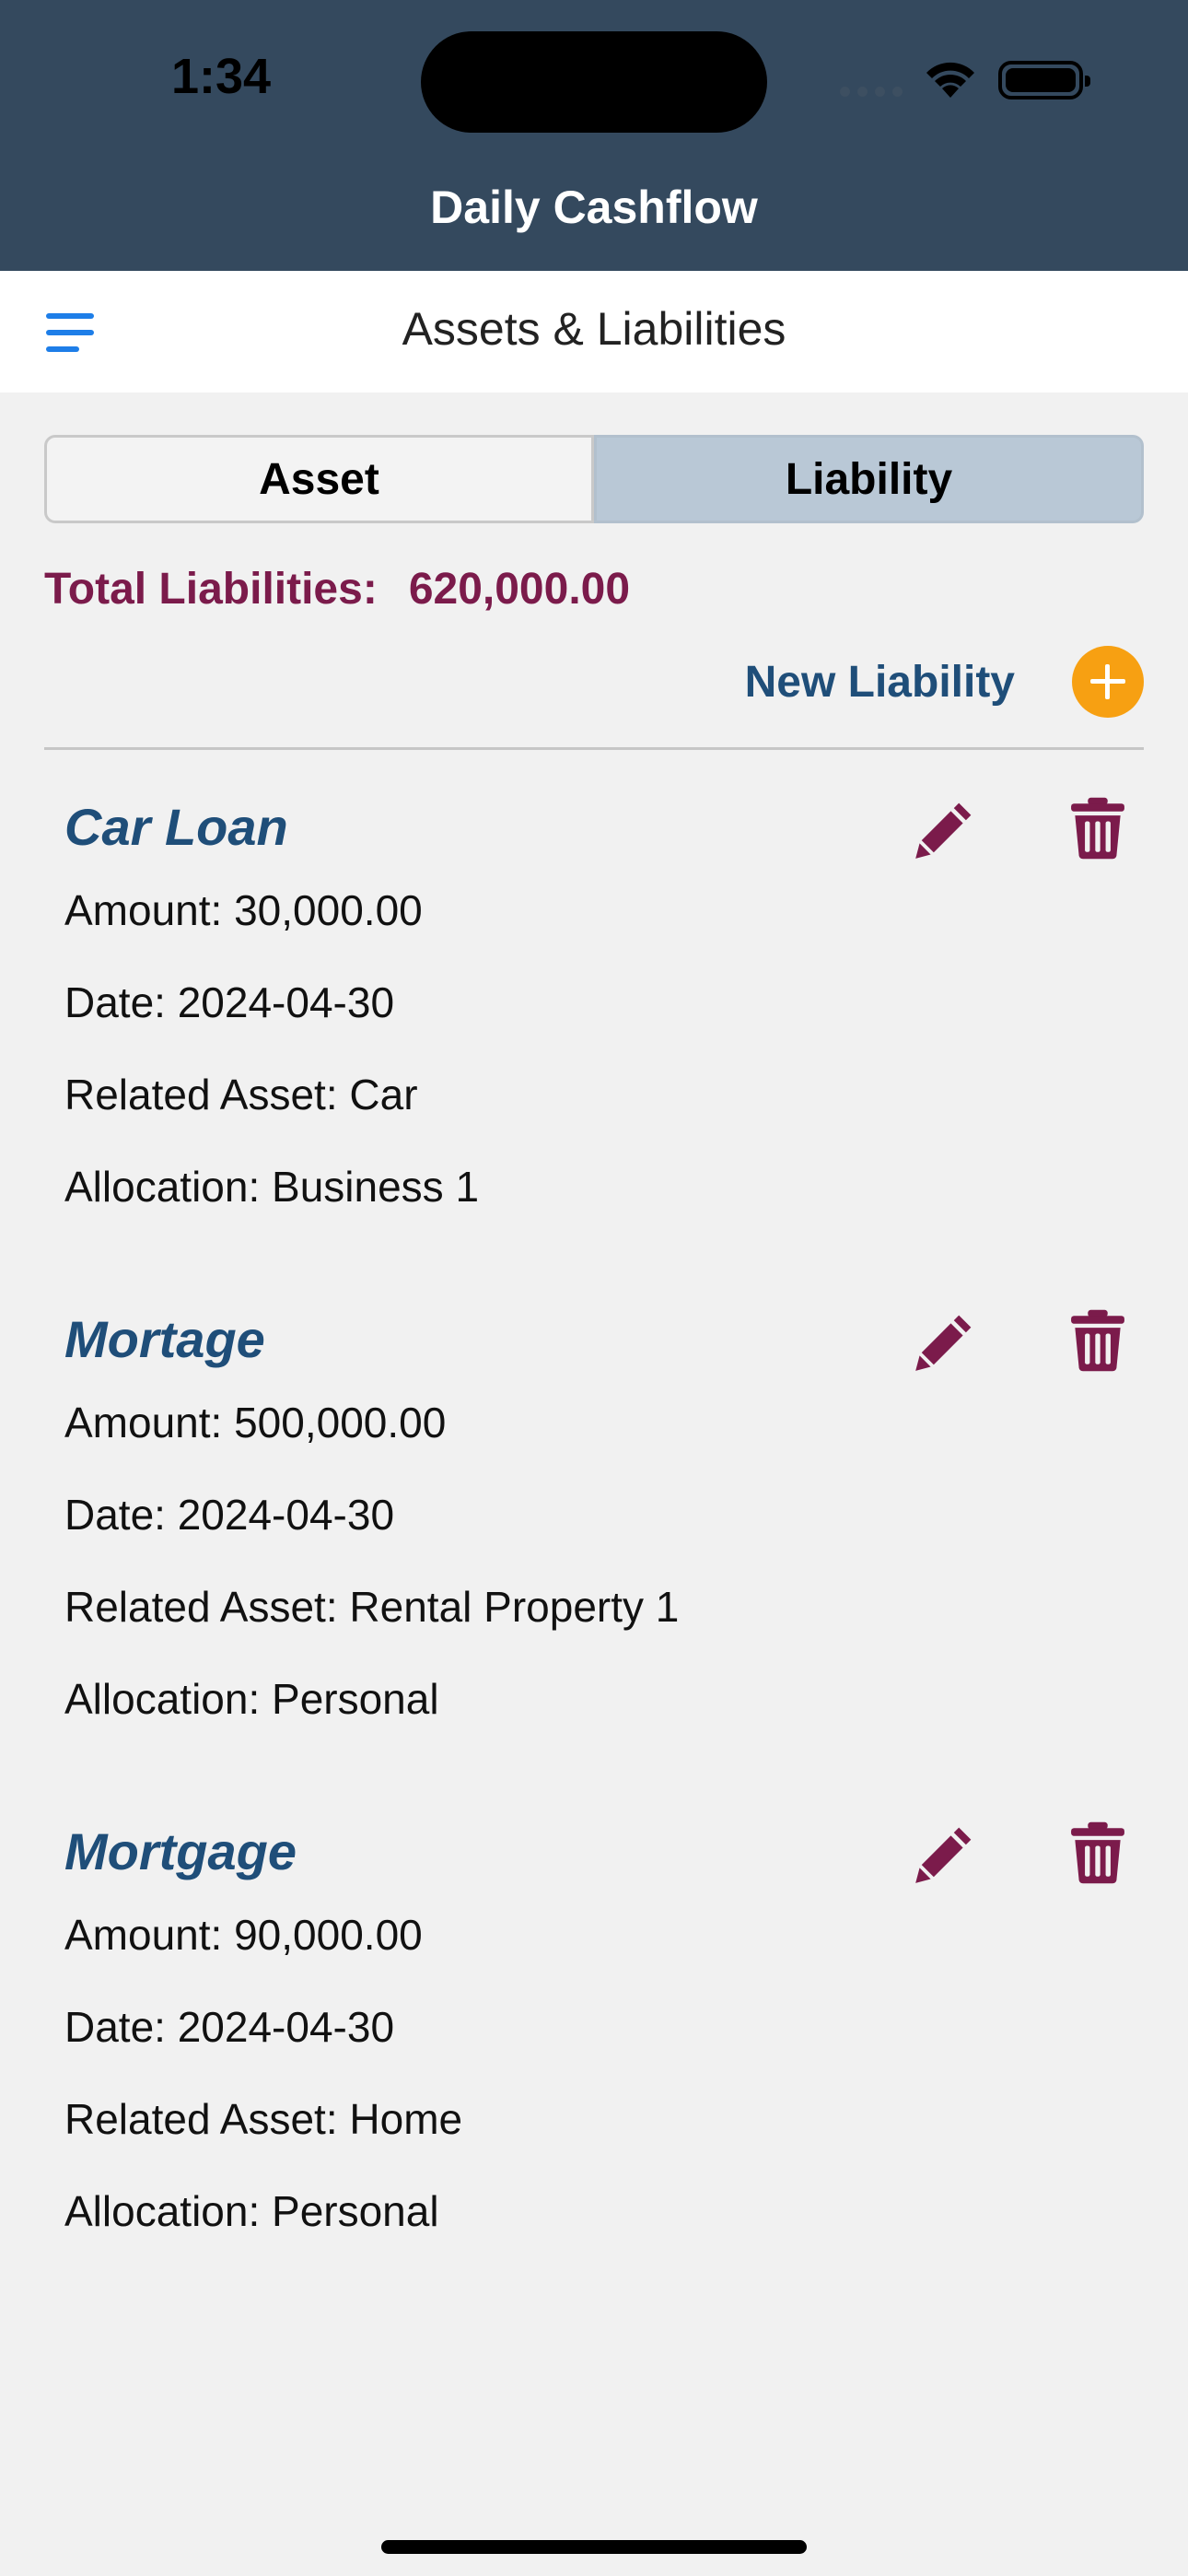 This screenshot has height=2576, width=1188. I want to click on battery-icon, so click(1044, 80).